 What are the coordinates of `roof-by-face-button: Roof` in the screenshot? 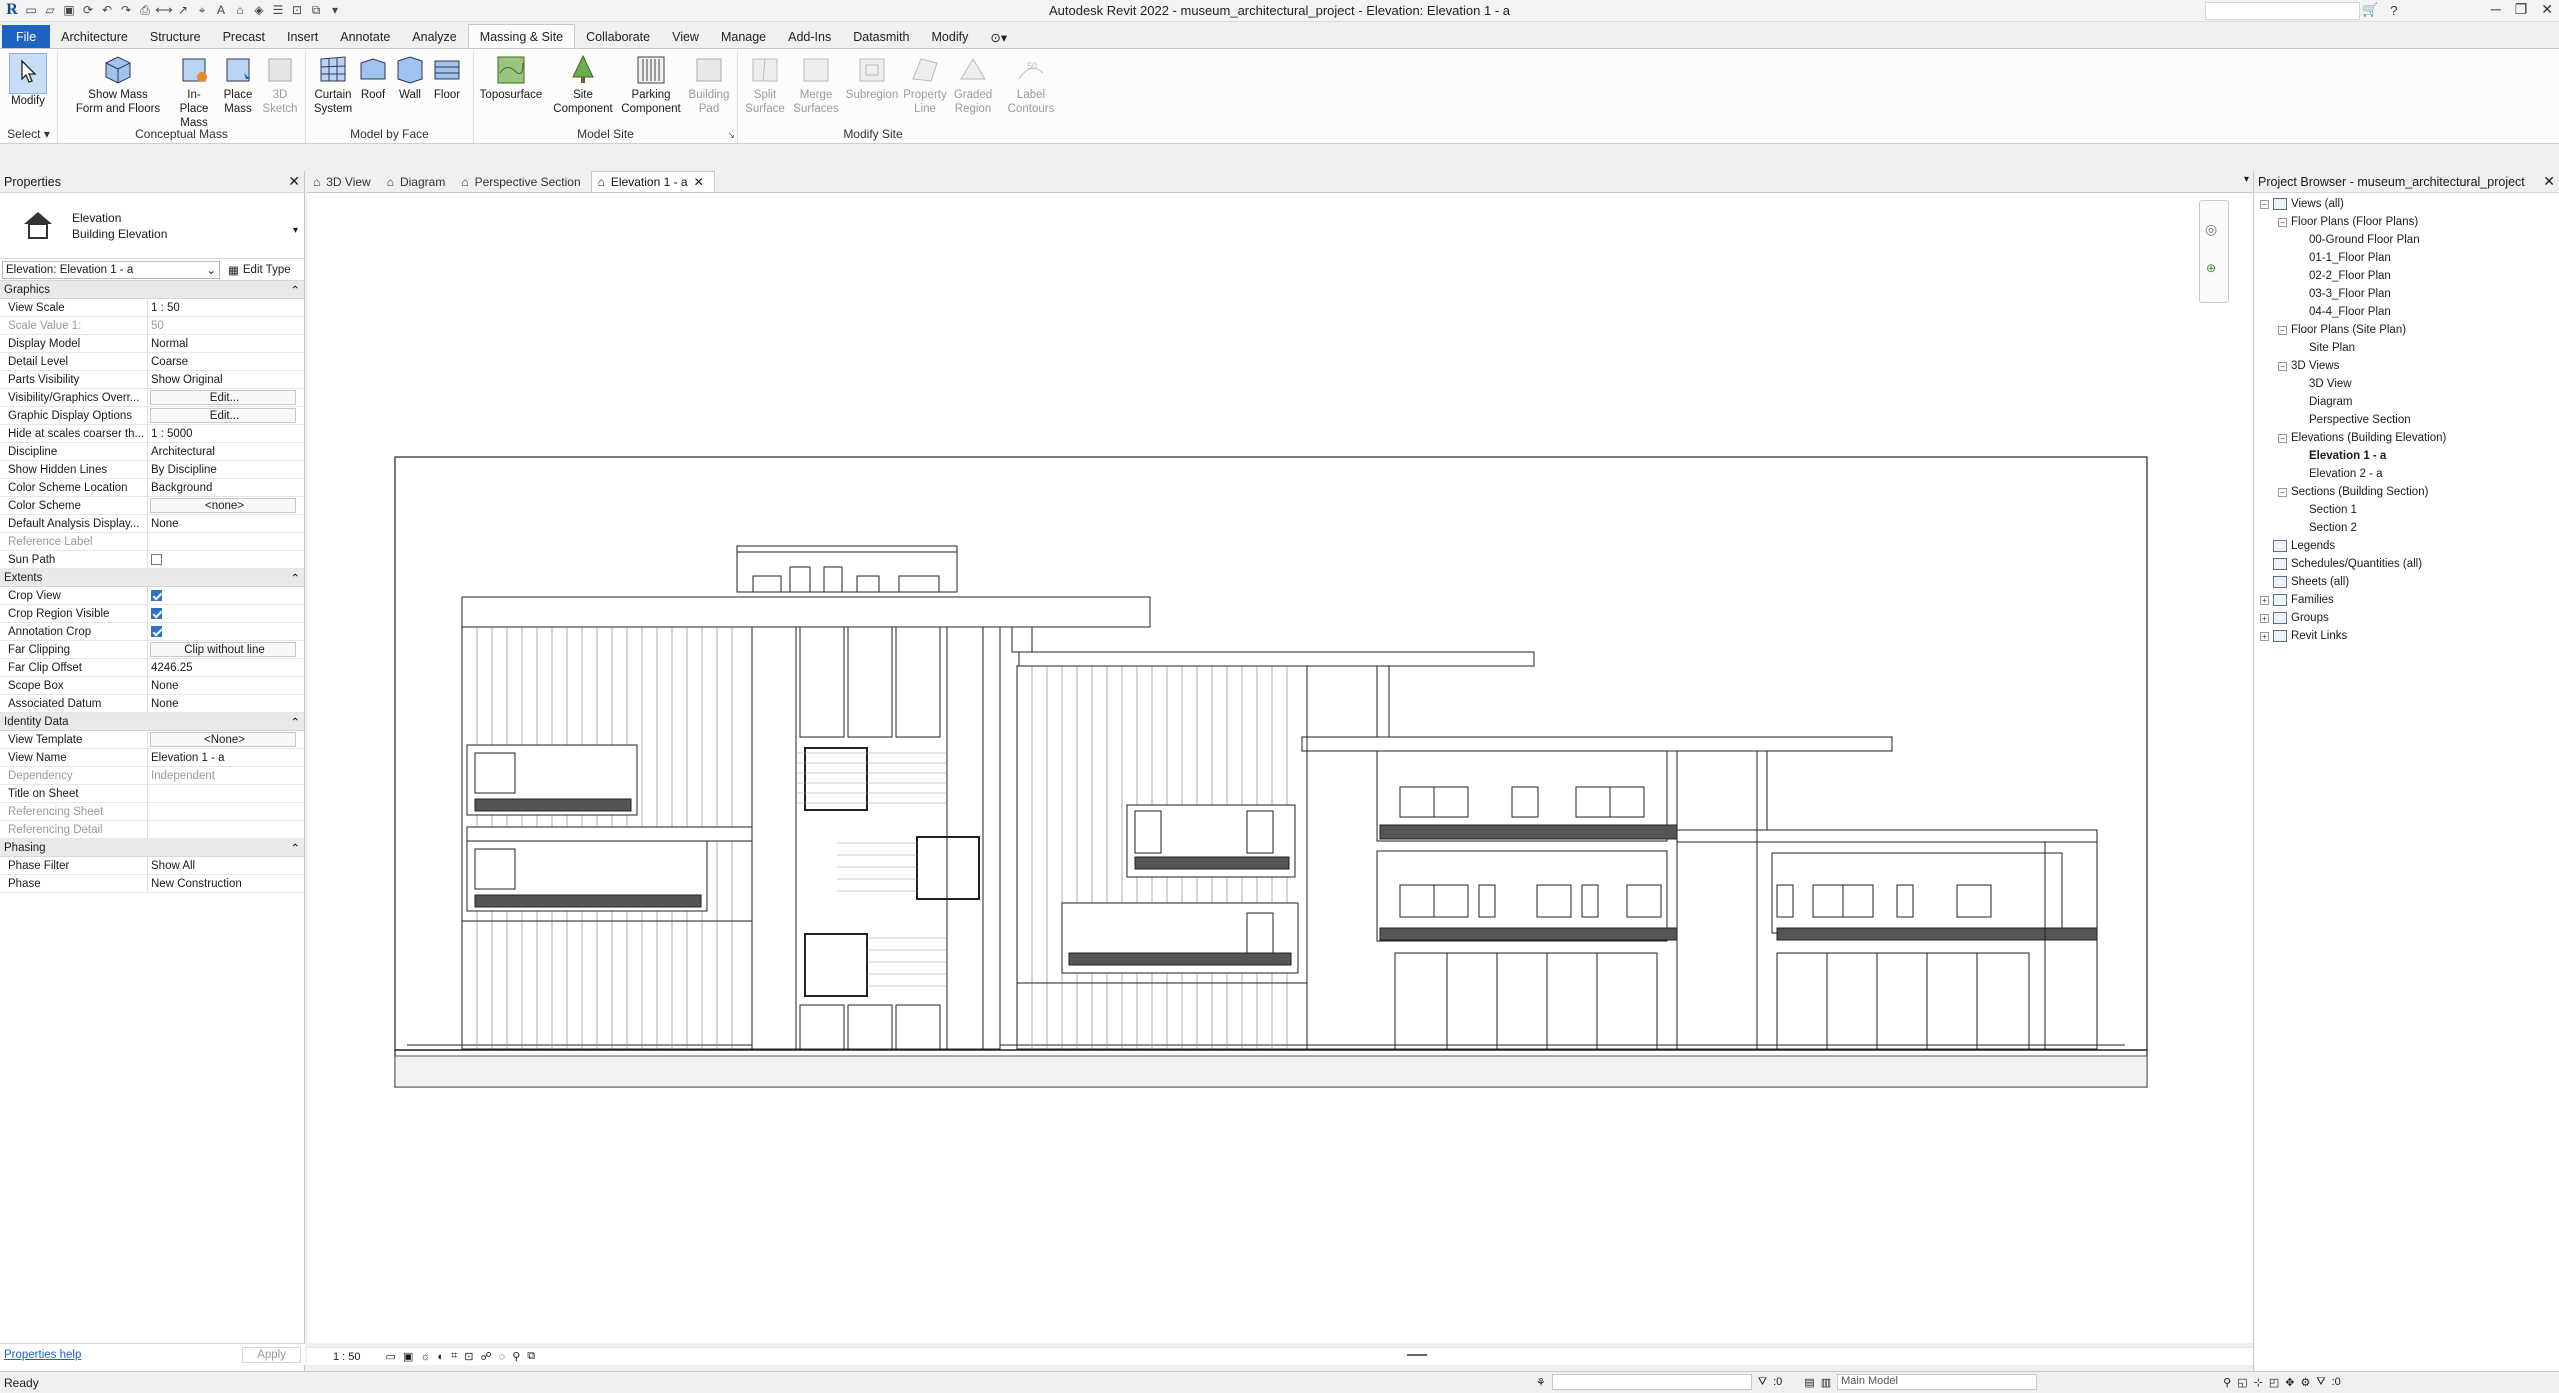 It's located at (373, 77).